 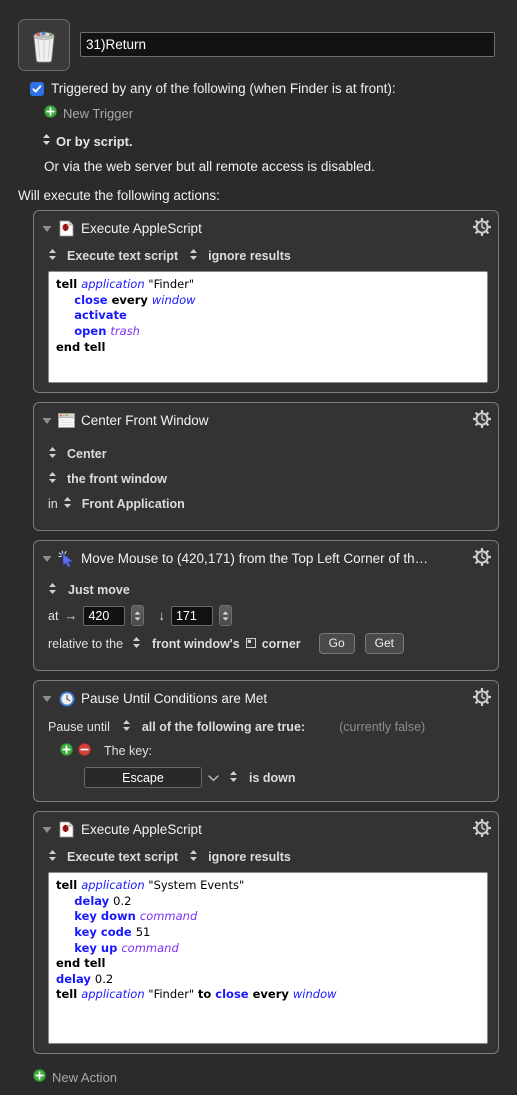 What do you see at coordinates (141, 829) in the screenshot?
I see `action-title: Execute AppleScript` at bounding box center [141, 829].